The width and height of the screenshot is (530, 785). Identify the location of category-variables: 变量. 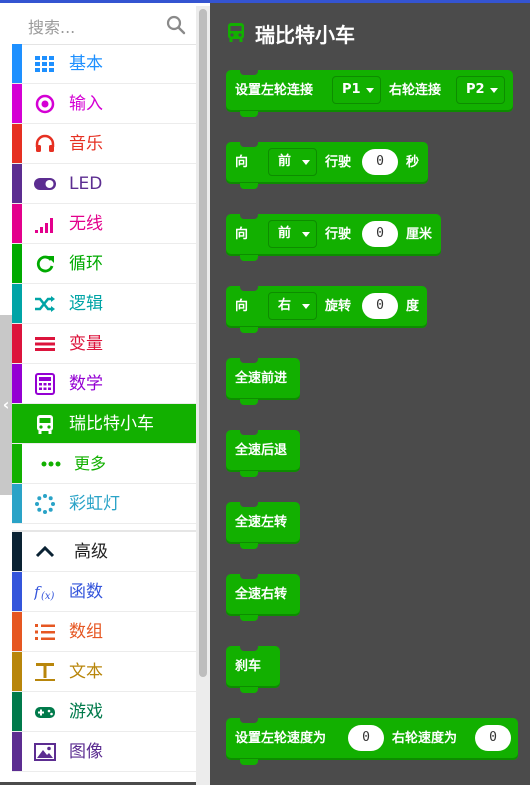
(104, 344).